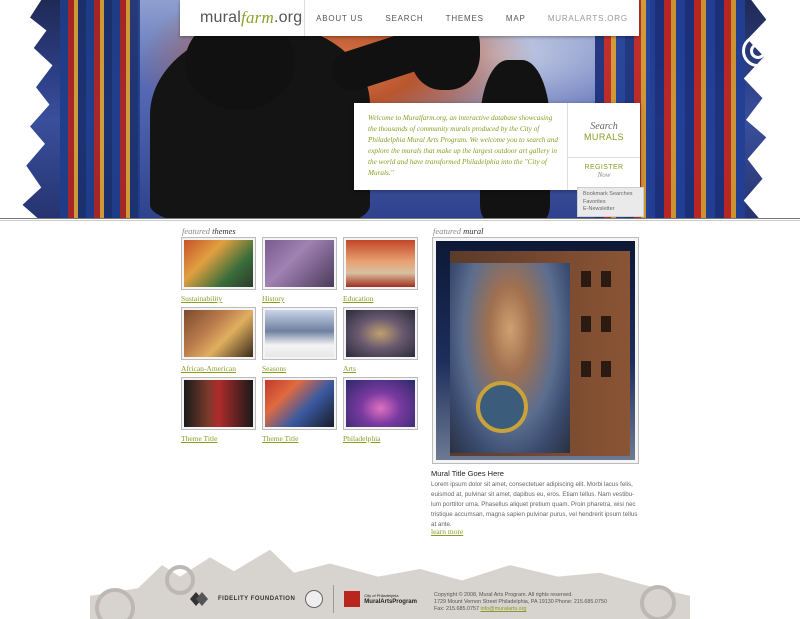  Describe the element at coordinates (604, 126) in the screenshot. I see `search-murals-line1: Search` at that location.